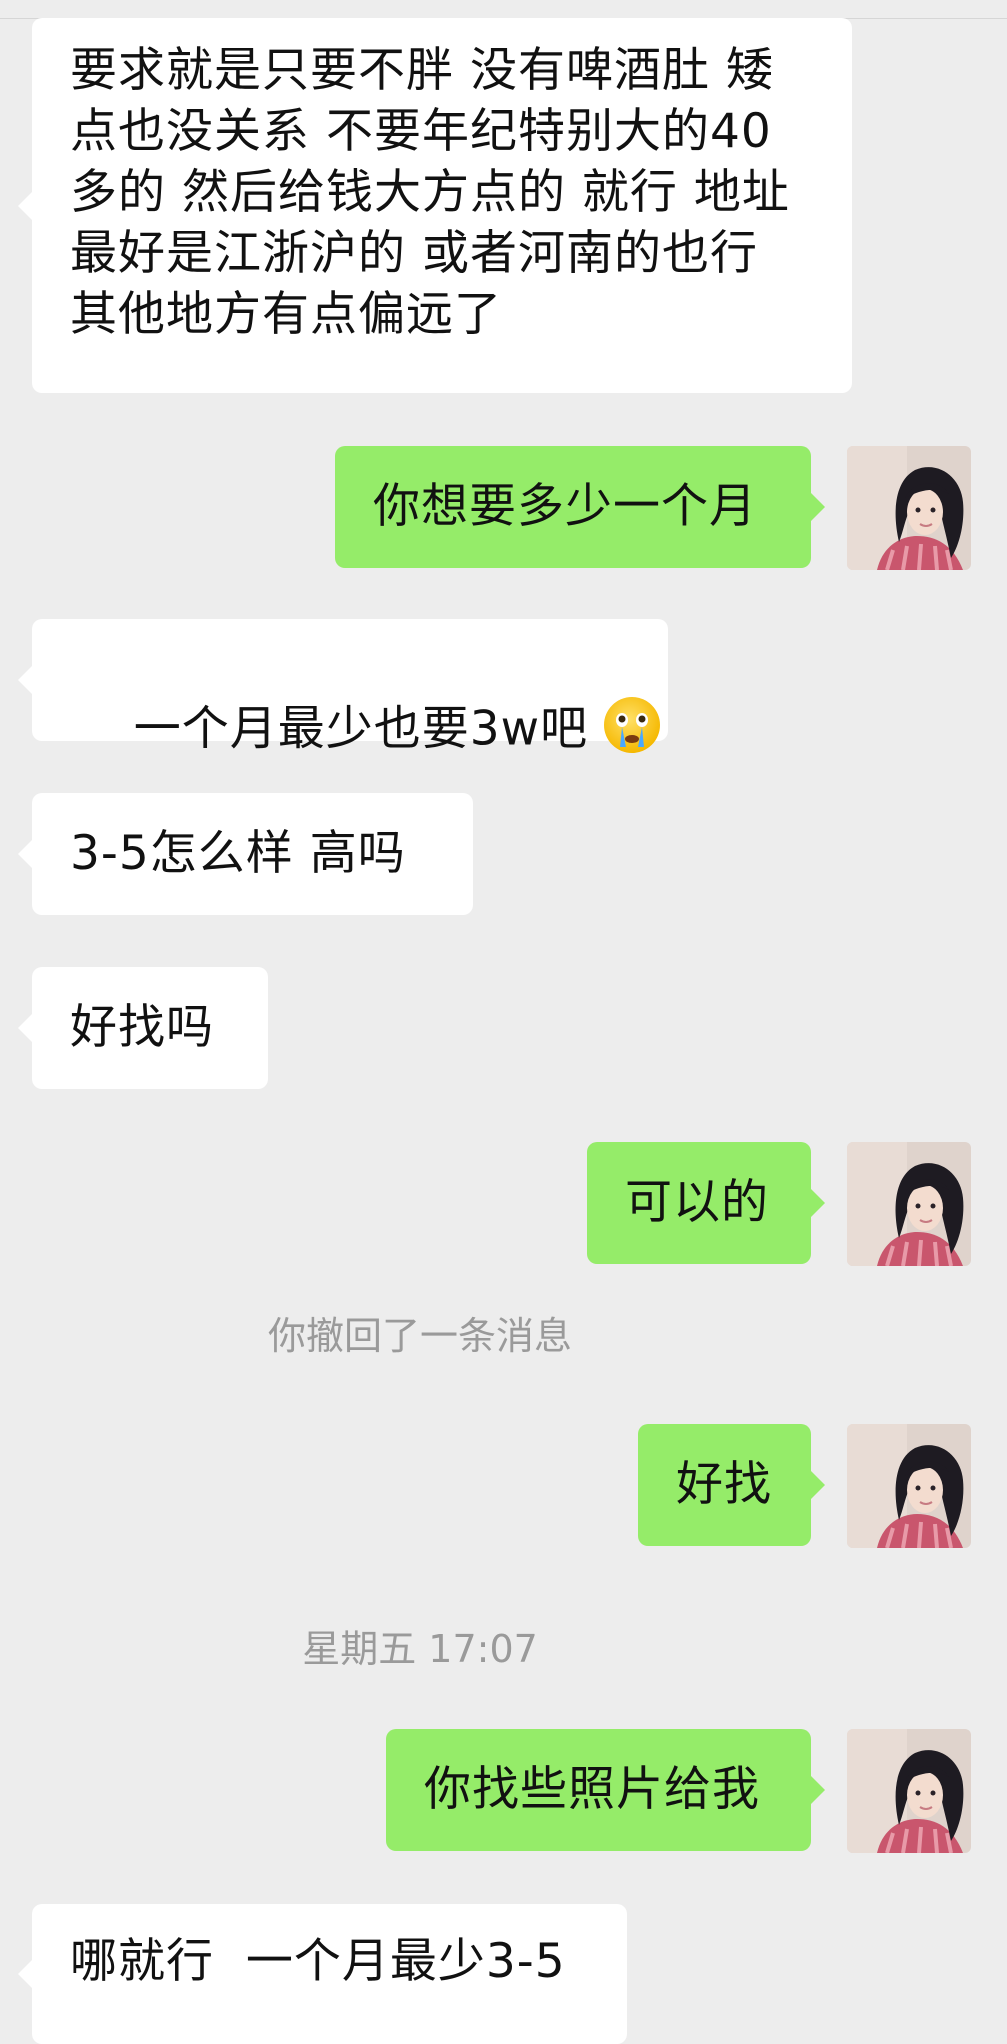 This screenshot has width=1007, height=2044. What do you see at coordinates (632, 729) in the screenshot?
I see `crying-face-emoji-icon` at bounding box center [632, 729].